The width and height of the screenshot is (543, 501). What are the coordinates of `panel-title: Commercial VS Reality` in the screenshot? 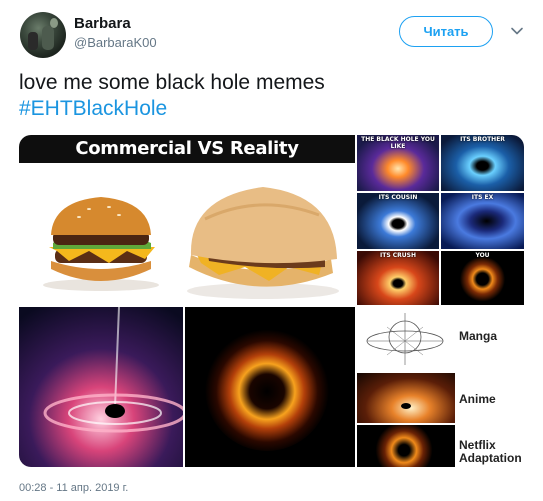 It's located at (187, 149).